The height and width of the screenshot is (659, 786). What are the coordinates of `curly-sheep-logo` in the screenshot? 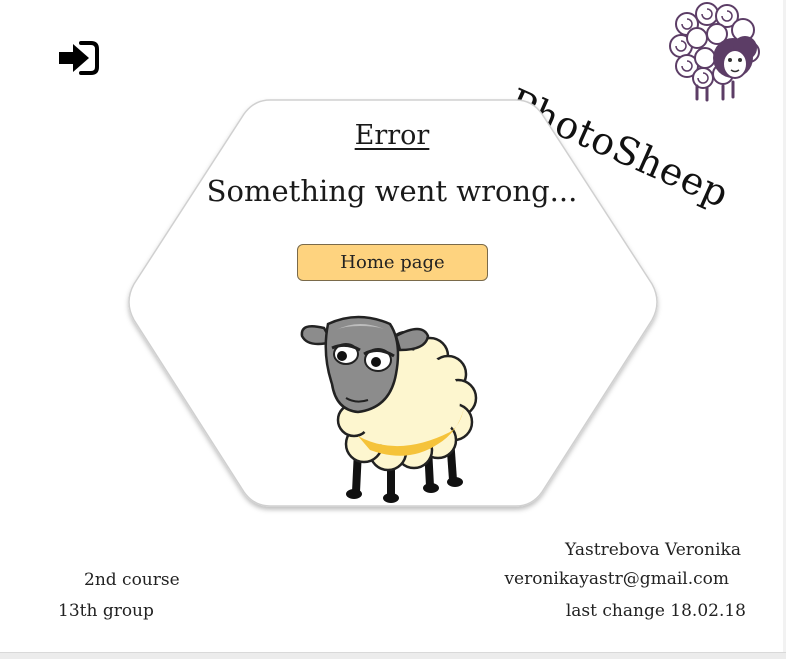 It's located at (715, 52).